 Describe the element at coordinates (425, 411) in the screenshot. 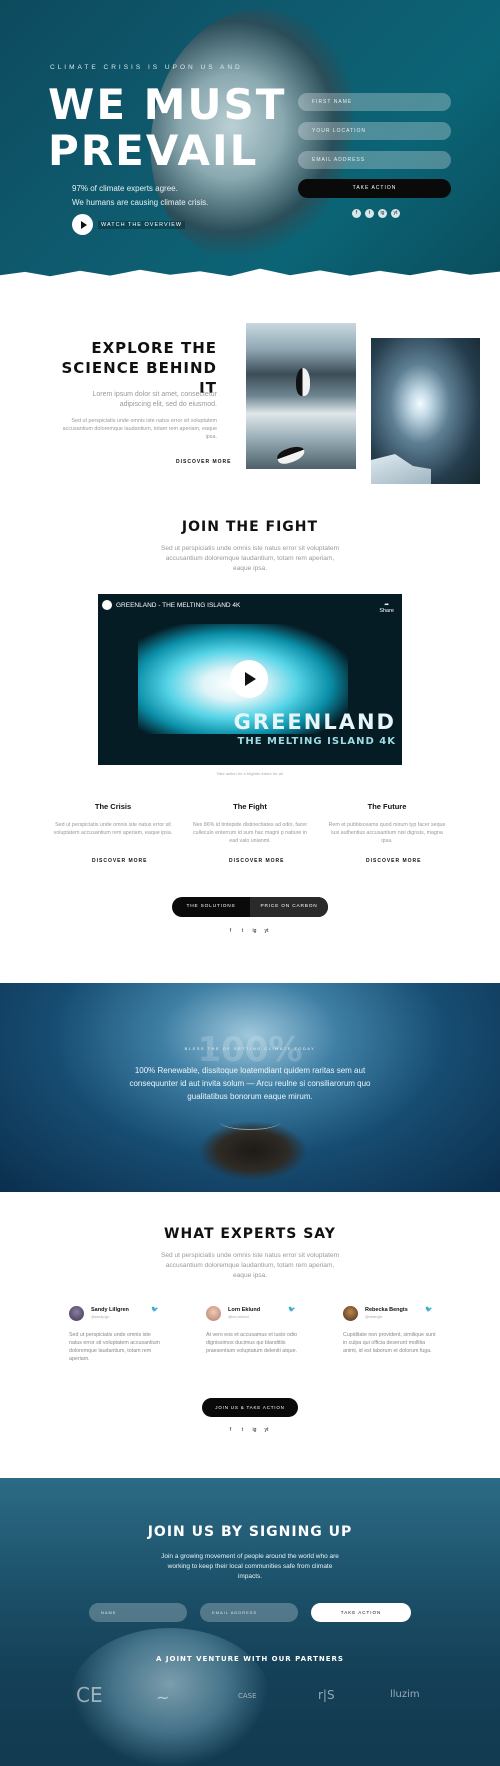

I see `ocean-ice-photo` at that location.